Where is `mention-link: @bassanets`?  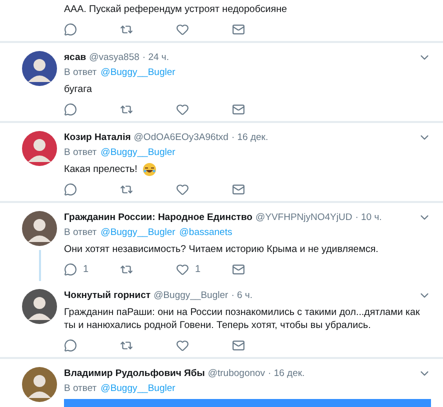 mention-link: @bassanets is located at coordinates (205, 233).